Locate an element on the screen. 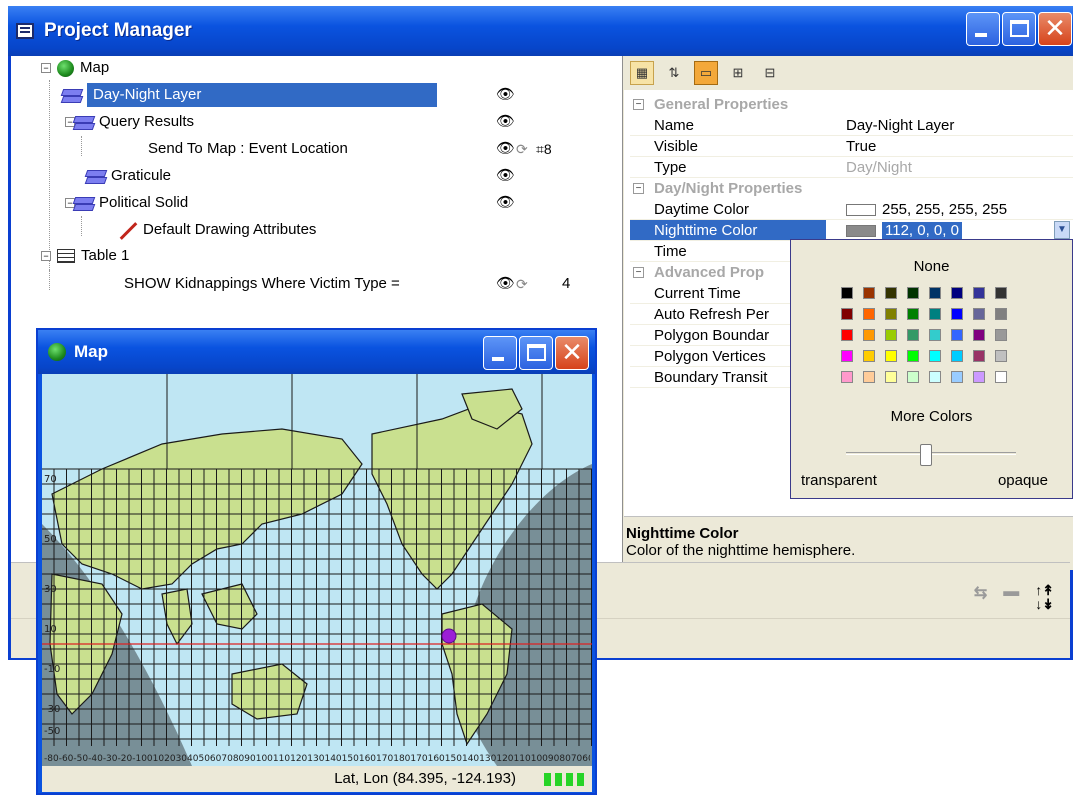  tree-item-show-kidnappings: SHOW Kidnappings Where Victim Type = is located at coordinates (262, 284).